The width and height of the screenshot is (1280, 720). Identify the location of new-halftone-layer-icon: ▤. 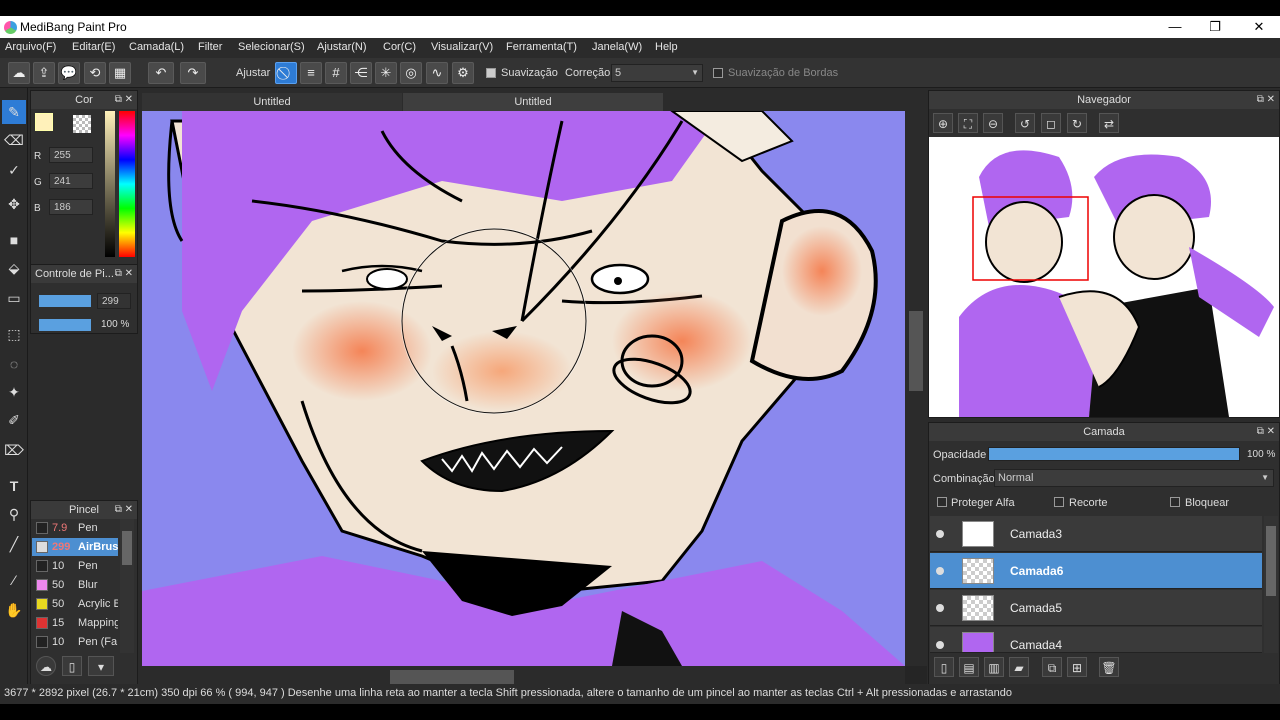
(969, 667).